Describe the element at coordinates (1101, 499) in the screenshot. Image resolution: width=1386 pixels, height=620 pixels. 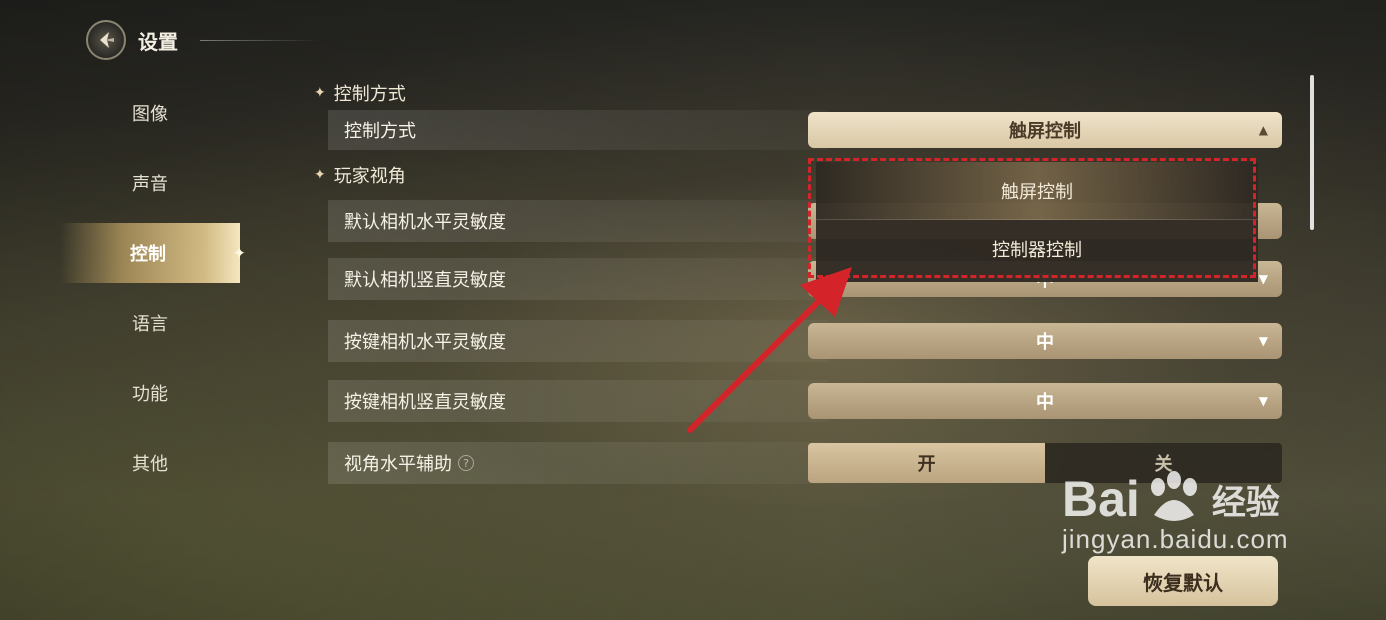
I see `watermark-brand: Bai` at that location.